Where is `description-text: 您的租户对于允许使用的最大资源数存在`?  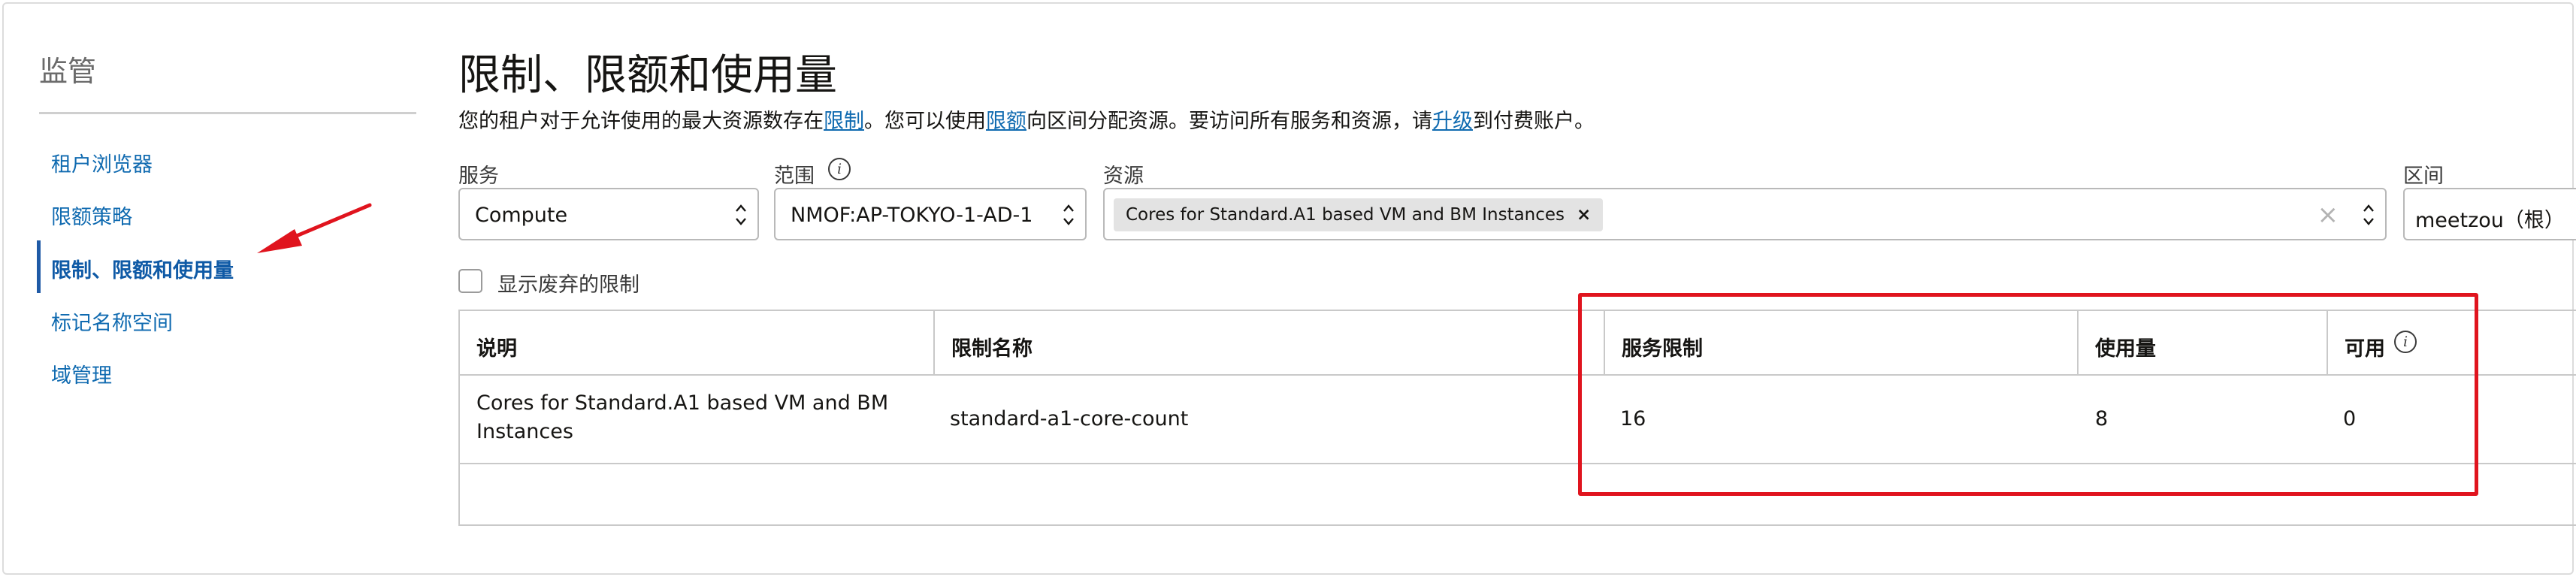
description-text: 您的租户对于允许使用的最大资源数存在 is located at coordinates (641, 121).